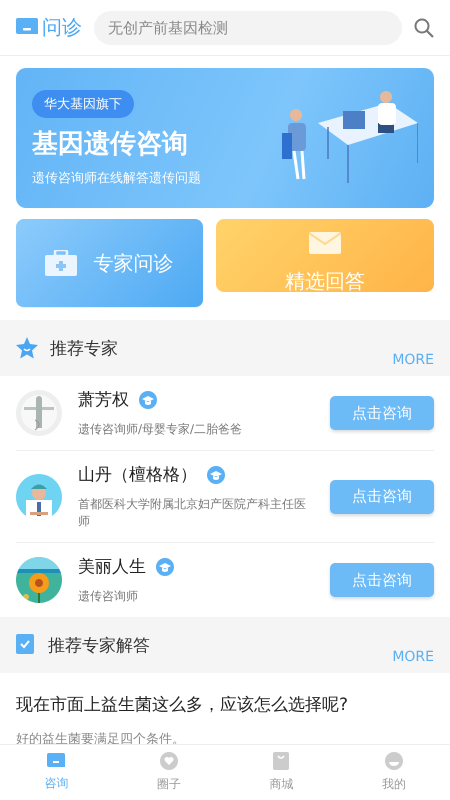  Describe the element at coordinates (56, 772) in the screenshot. I see `tab: 咨询` at that location.